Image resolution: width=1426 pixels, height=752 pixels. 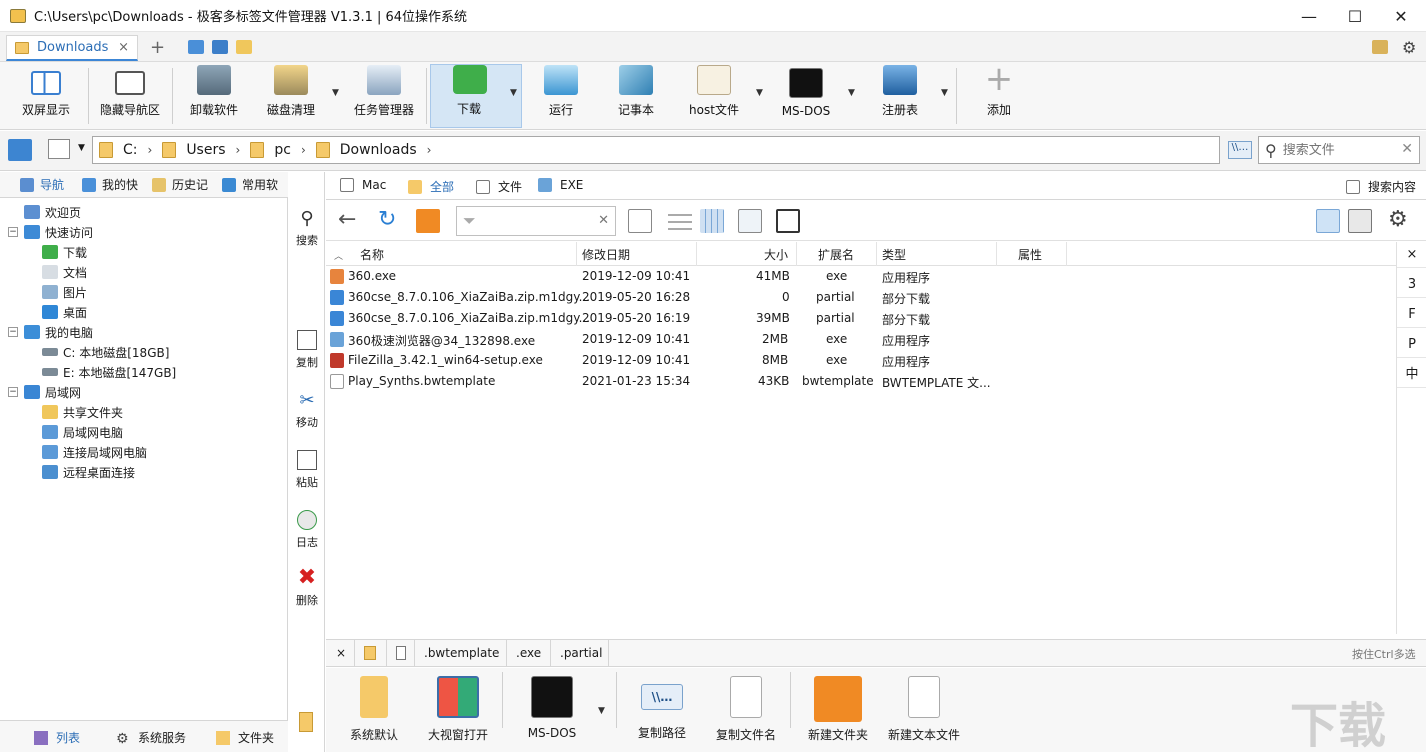 I want to click on move-action-button: ✂ 移动, so click(x=307, y=410).